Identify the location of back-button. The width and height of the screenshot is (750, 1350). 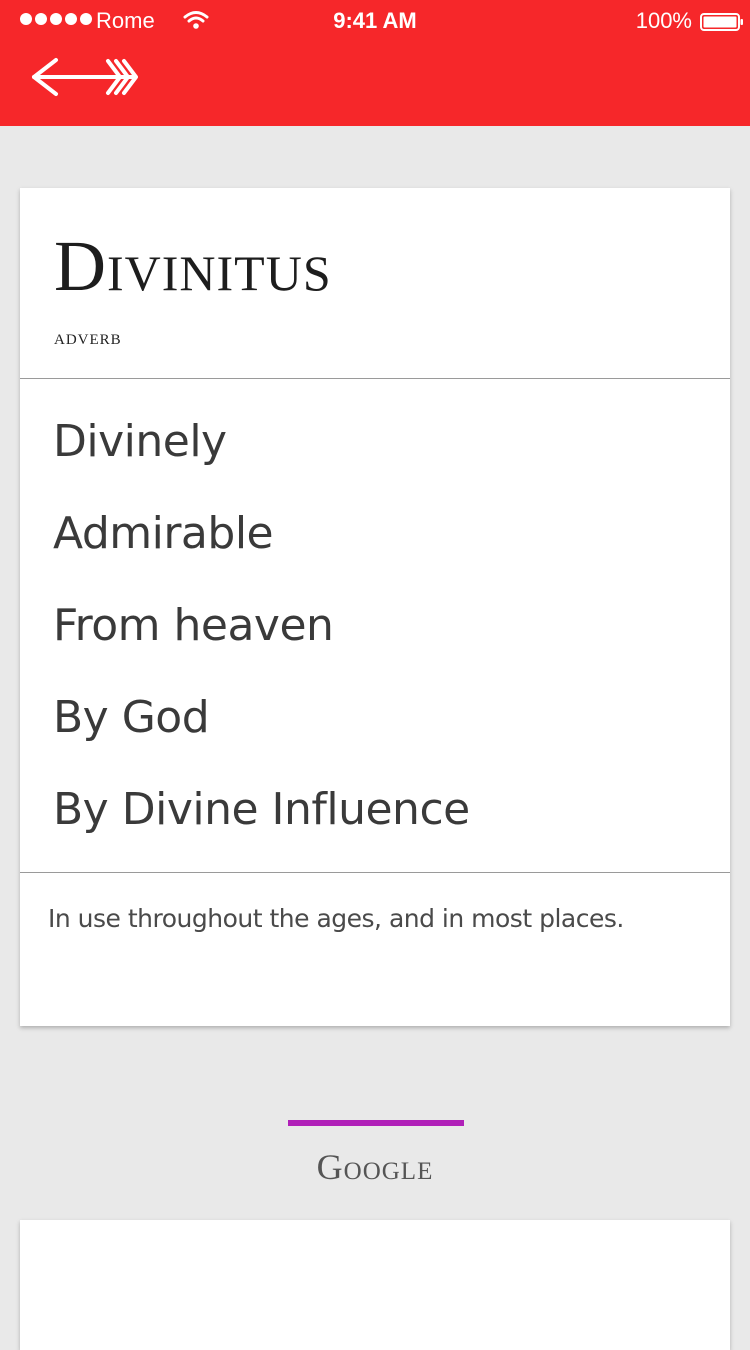
(85, 77).